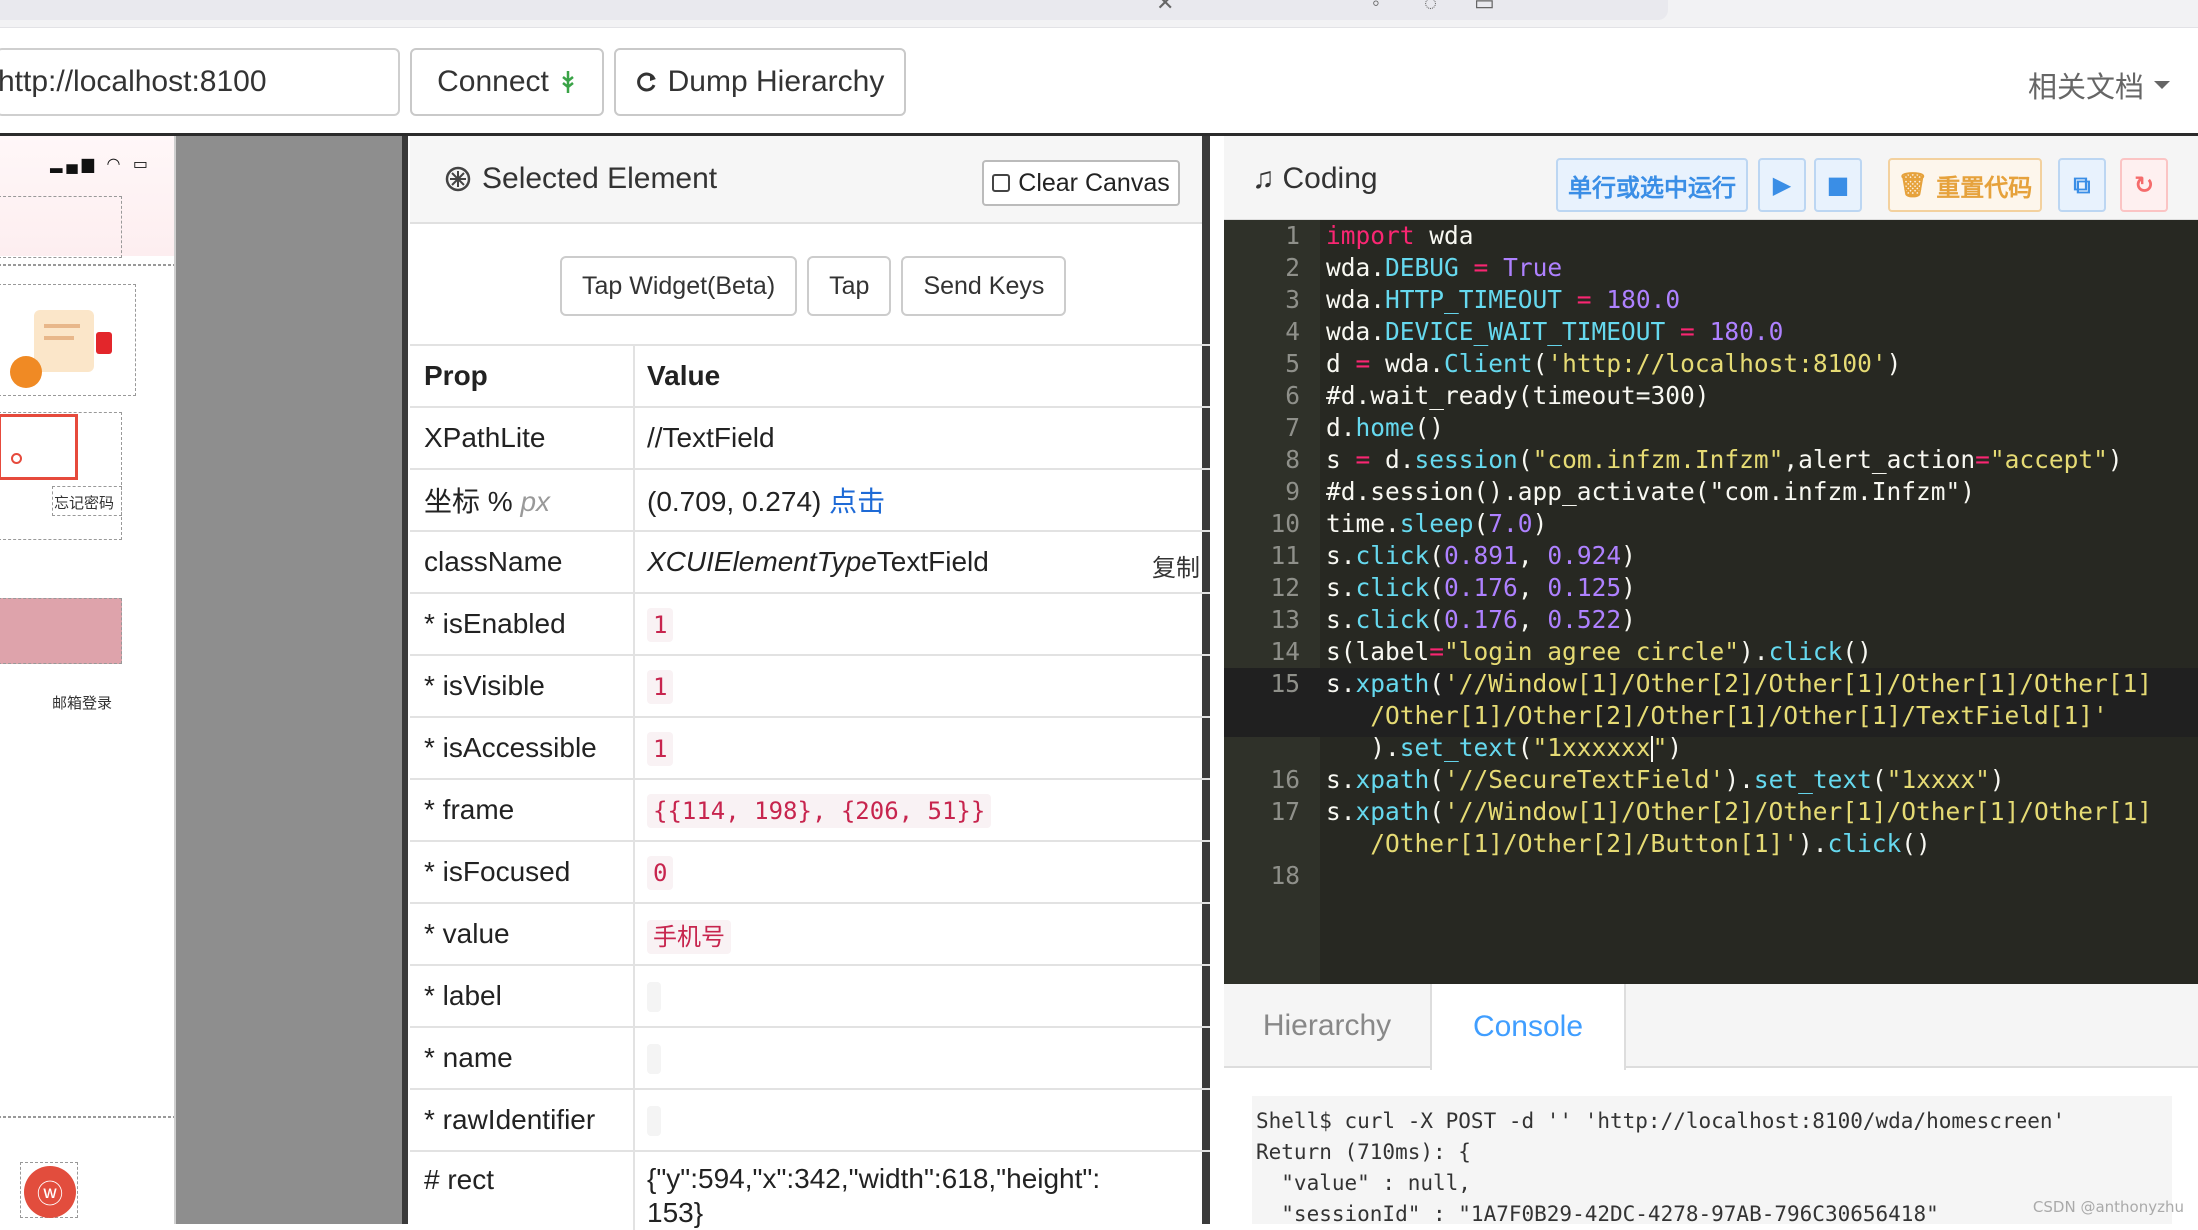  I want to click on close-tab-icon: ✕, so click(1165, 7).